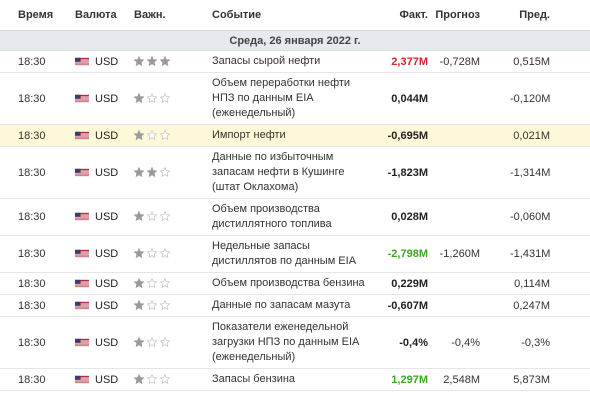 The image size is (590, 411). What do you see at coordinates (472, 379) in the screenshot?
I see `forecast-value: 2,548M` at bounding box center [472, 379].